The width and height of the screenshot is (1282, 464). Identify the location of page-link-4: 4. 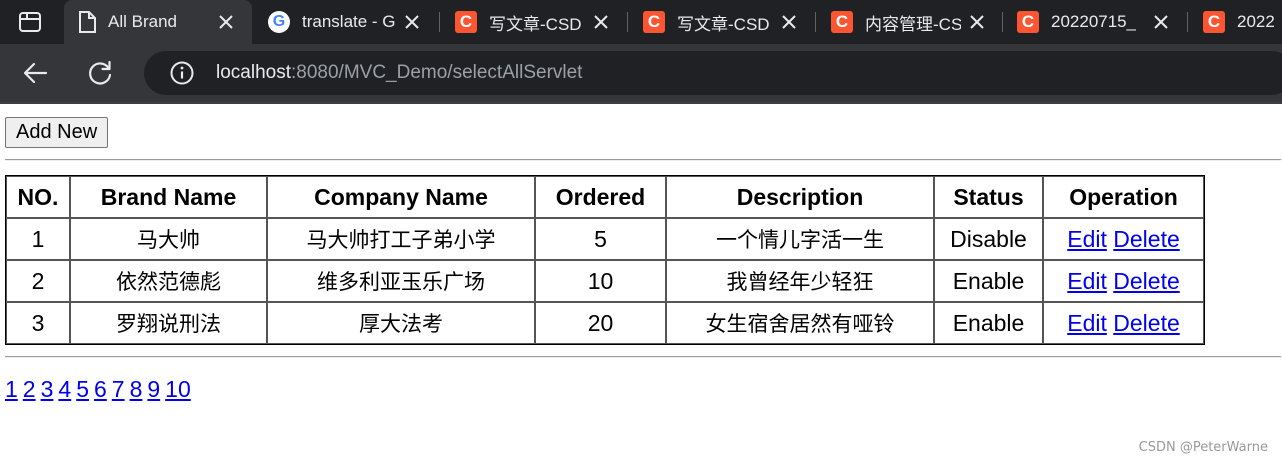
(64, 389).